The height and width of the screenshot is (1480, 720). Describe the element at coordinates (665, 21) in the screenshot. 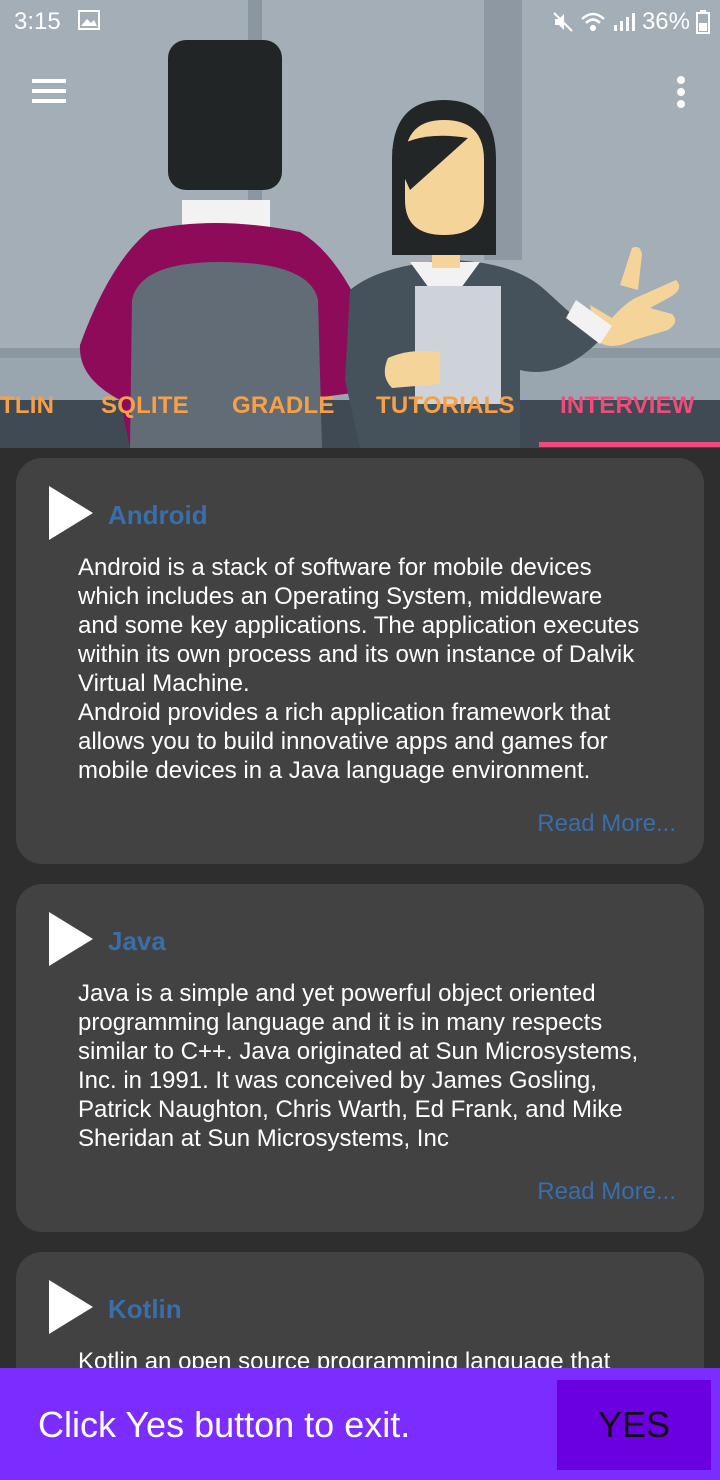

I see `battery-percent: 36%` at that location.